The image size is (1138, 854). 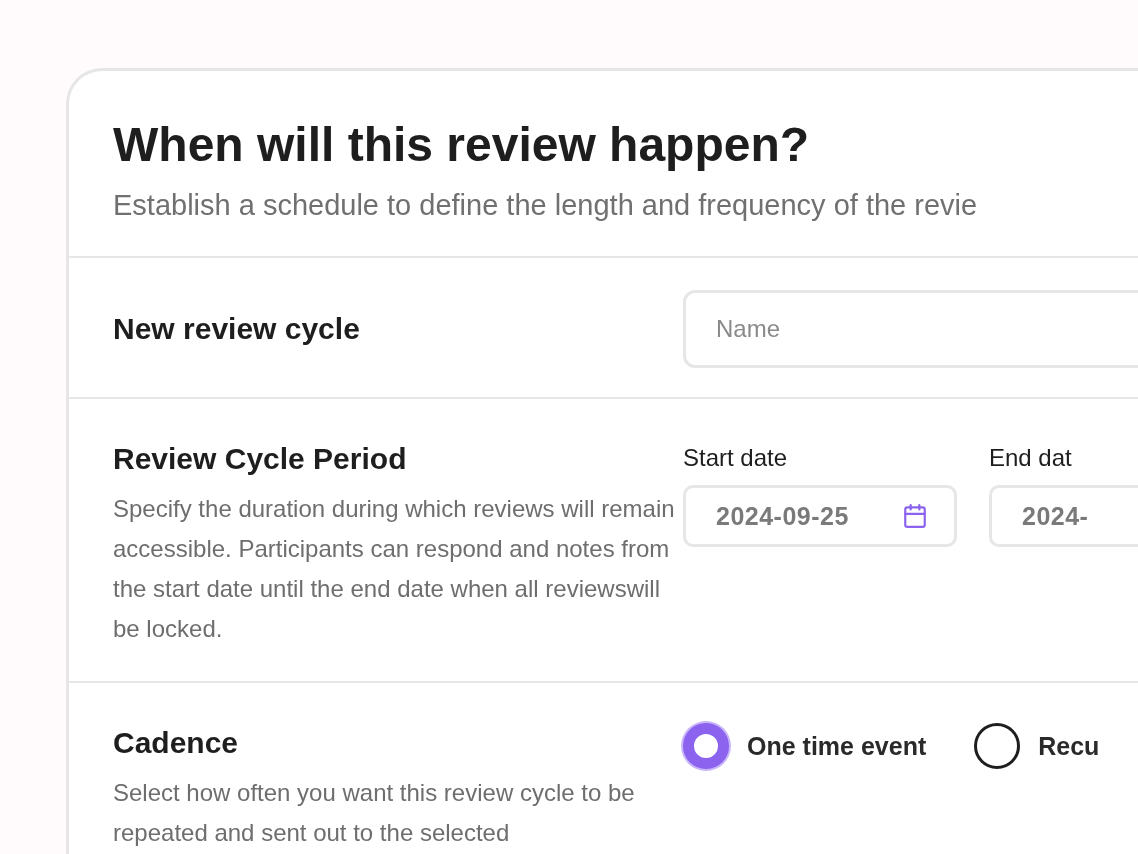 What do you see at coordinates (394, 569) in the screenshot?
I see `section-description: Specify the duration during which reviews will remain accessible. Participants can respond and notes from the start date until the end date when all reviewswill be locked.` at bounding box center [394, 569].